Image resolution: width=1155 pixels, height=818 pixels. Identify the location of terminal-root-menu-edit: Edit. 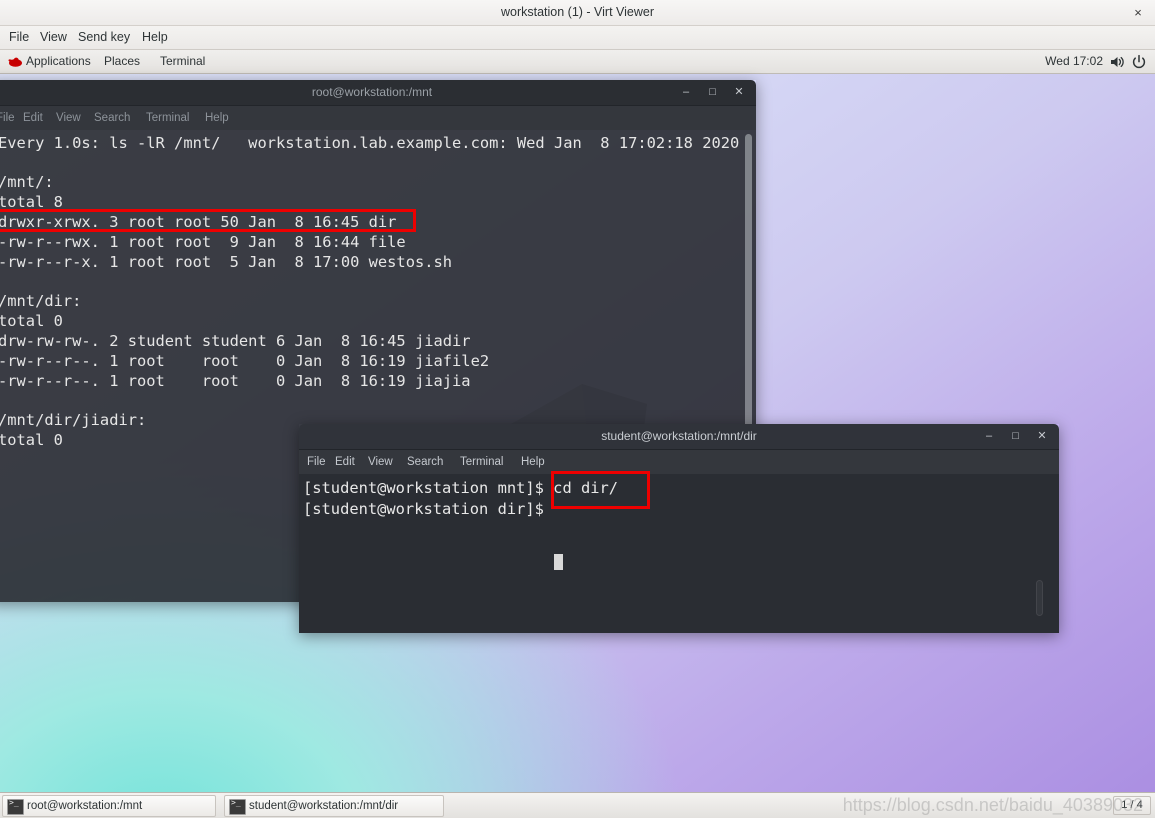
(33, 118).